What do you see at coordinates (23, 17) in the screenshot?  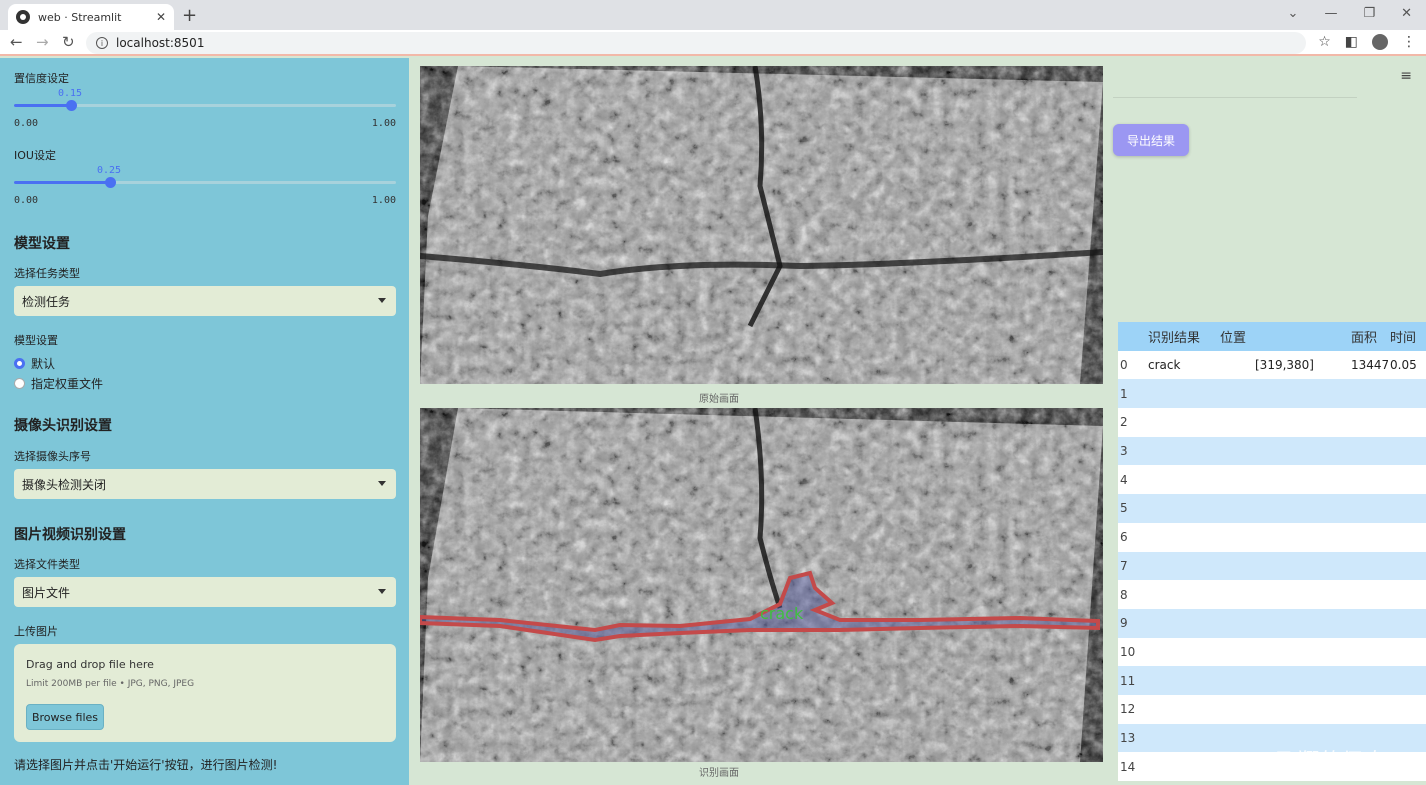 I see `streamlit-favicon-icon` at bounding box center [23, 17].